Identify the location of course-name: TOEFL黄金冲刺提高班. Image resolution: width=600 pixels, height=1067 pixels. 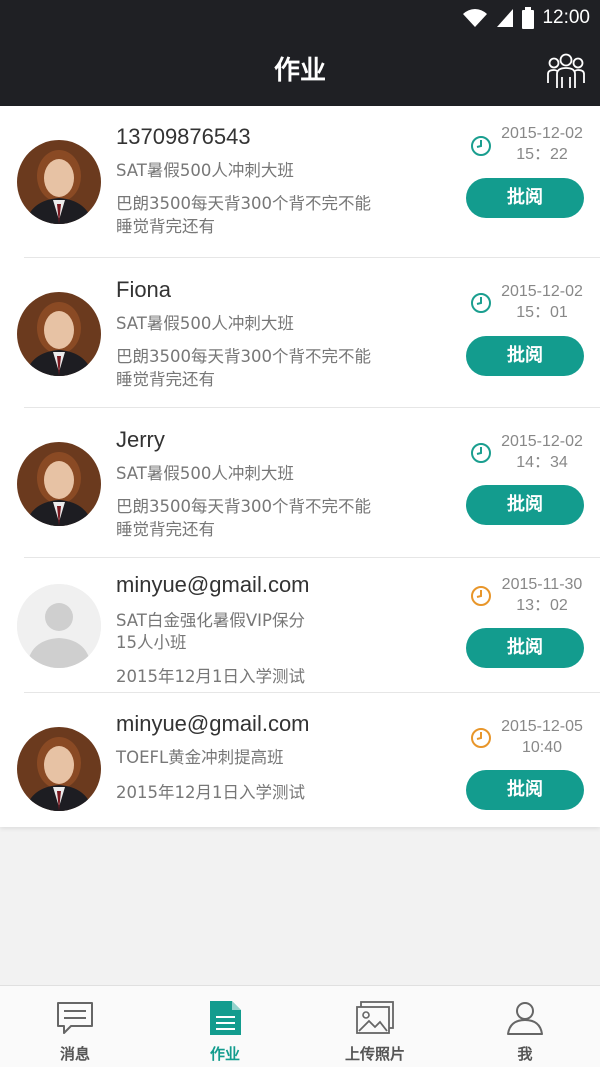
(200, 757).